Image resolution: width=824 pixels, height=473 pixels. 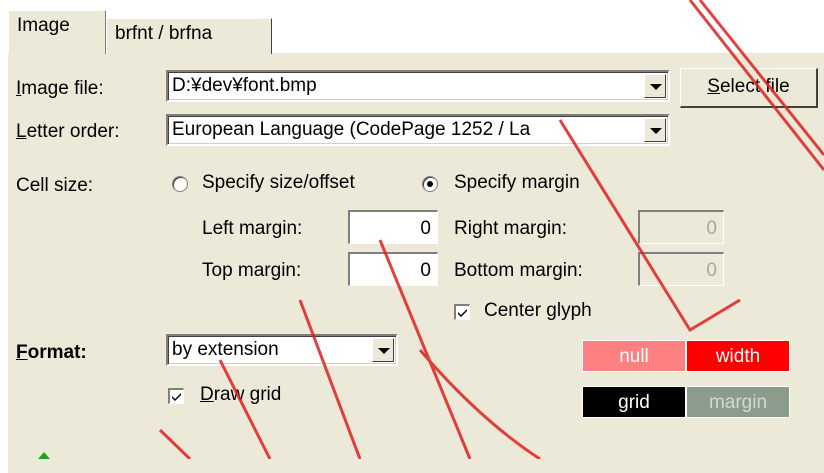 I want to click on letter-order-value: European Language (CodePage 1252 / La, so click(x=351, y=129).